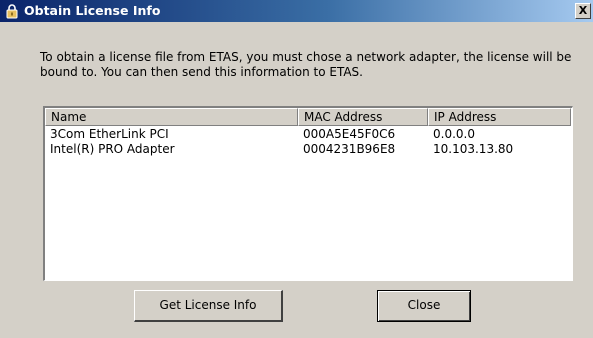 The width and height of the screenshot is (593, 338). What do you see at coordinates (349, 134) in the screenshot?
I see `adapter-mac: 000A5E45F0C6` at bounding box center [349, 134].